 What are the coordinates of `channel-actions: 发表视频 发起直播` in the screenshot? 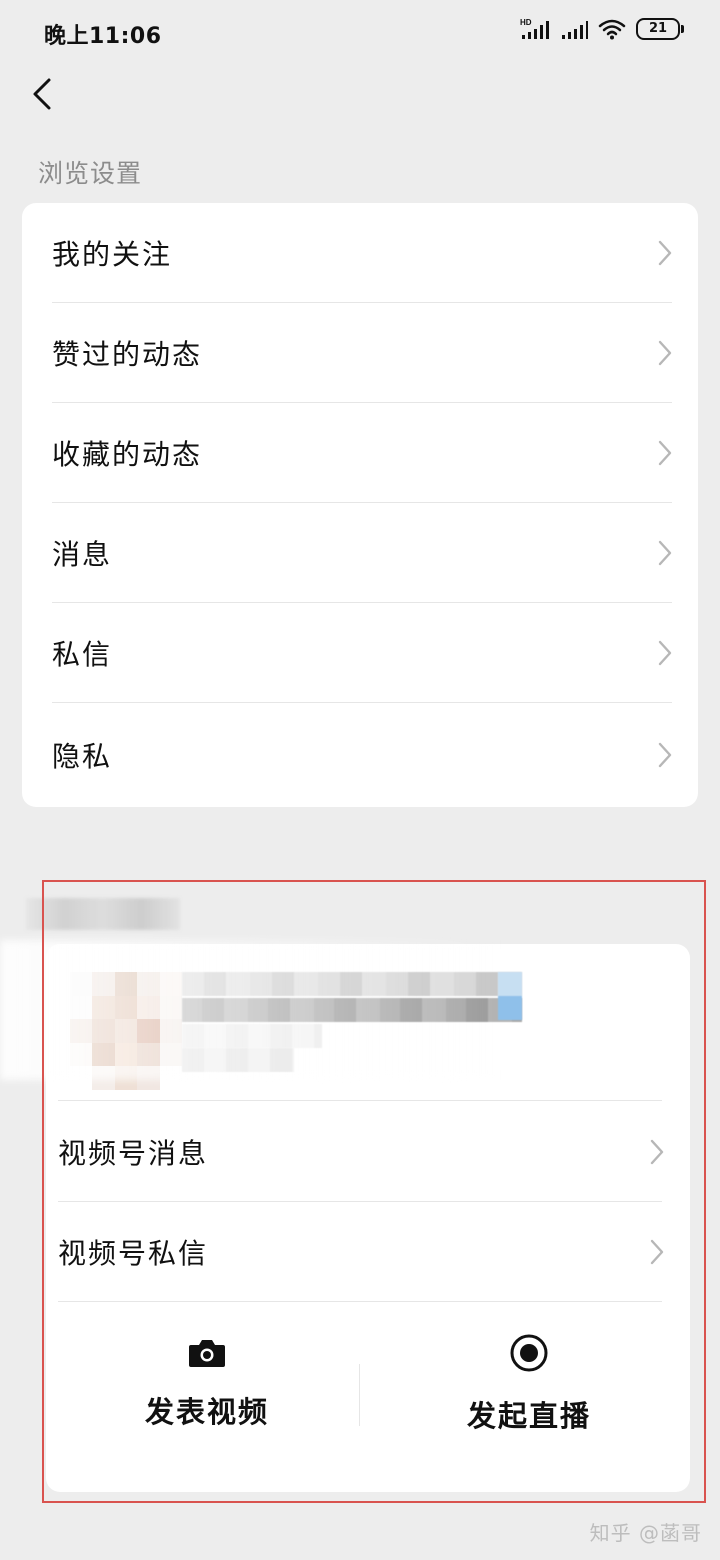 It's located at (368, 1384).